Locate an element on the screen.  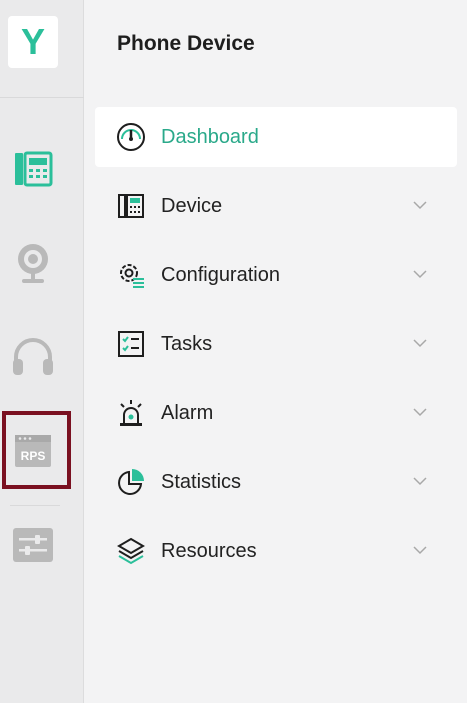
menu-item-alarm: Alarm is located at coordinates (276, 413).